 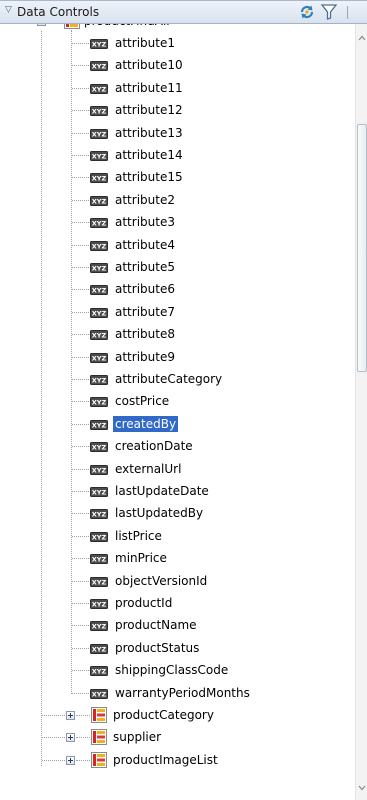 I want to click on vertical-scrollbar, so click(x=361, y=412).